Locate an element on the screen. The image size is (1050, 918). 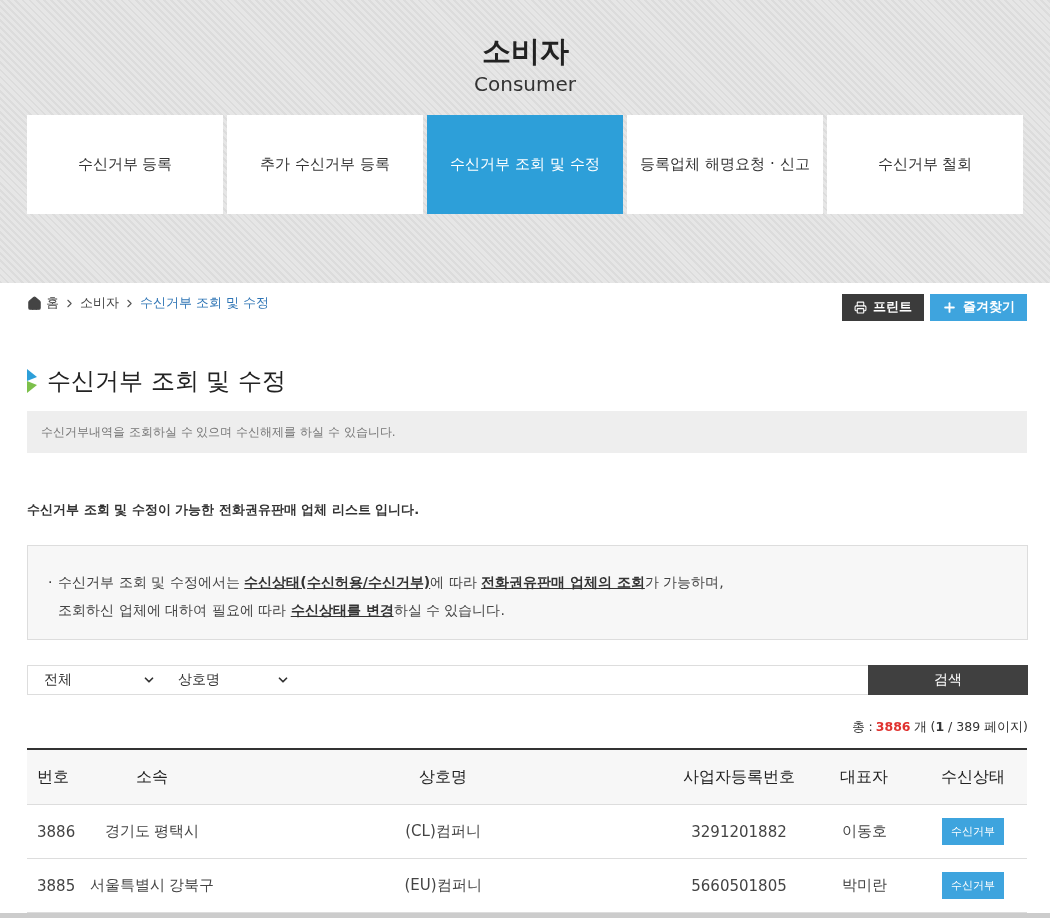
column-header: 소속 is located at coordinates (152, 777).